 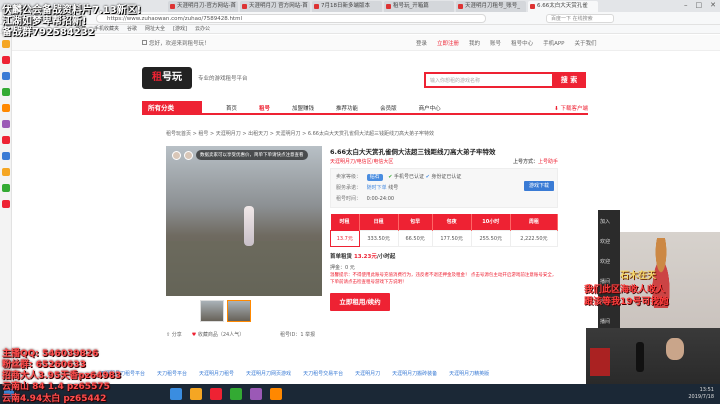 I want to click on bookmark-item: 云办公, so click(x=202, y=29).